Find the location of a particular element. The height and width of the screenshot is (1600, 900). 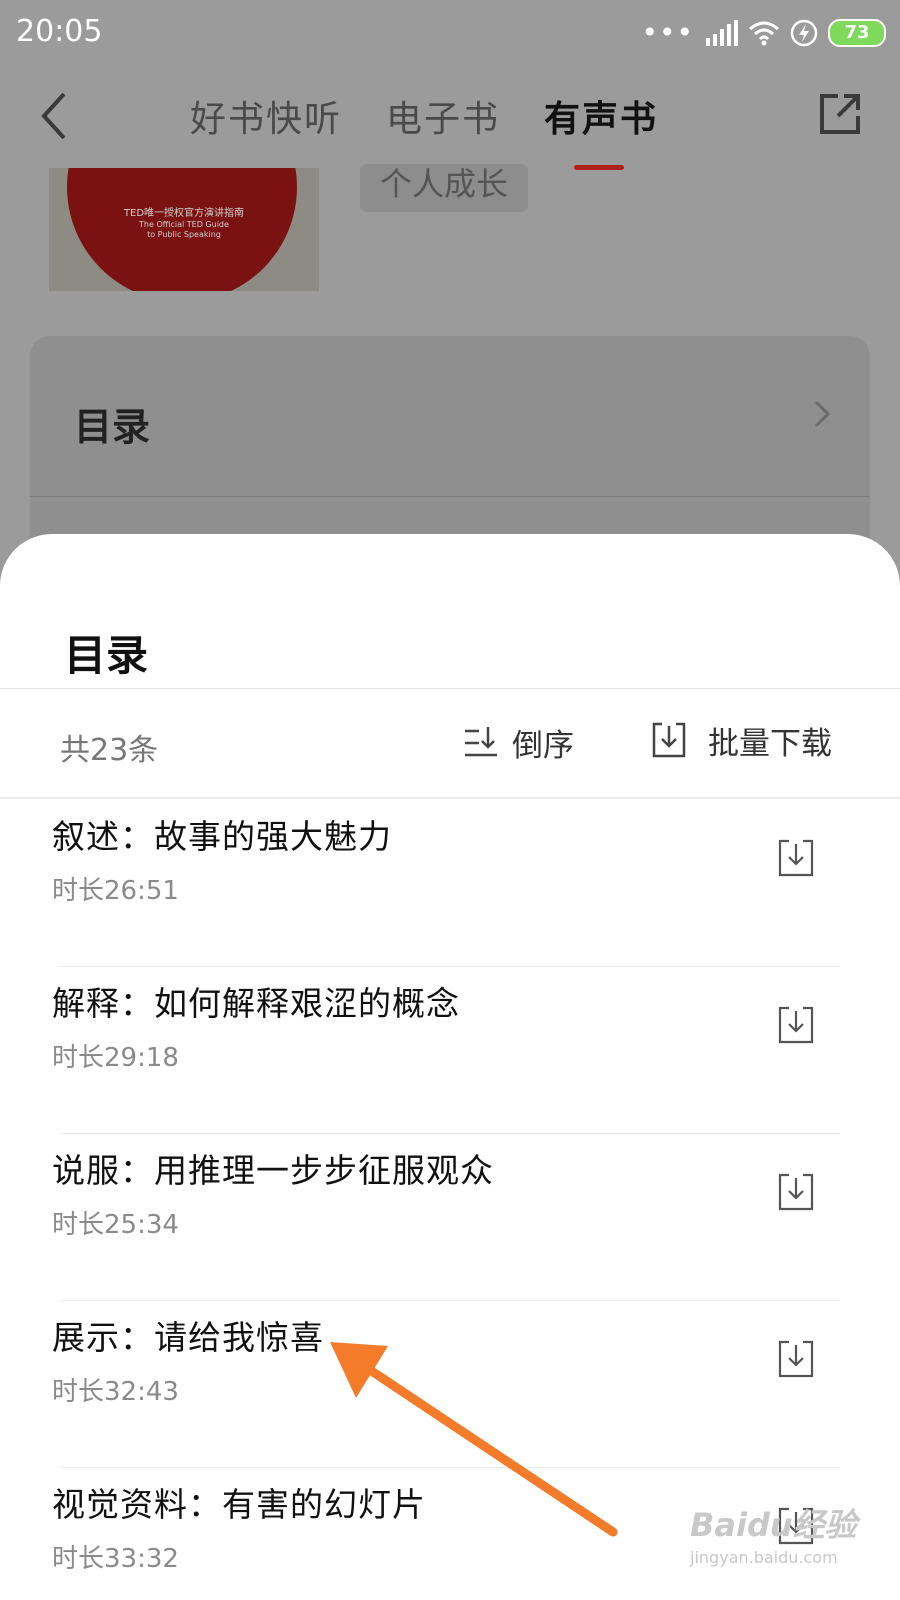

toolbar-divider is located at coordinates (450, 798).